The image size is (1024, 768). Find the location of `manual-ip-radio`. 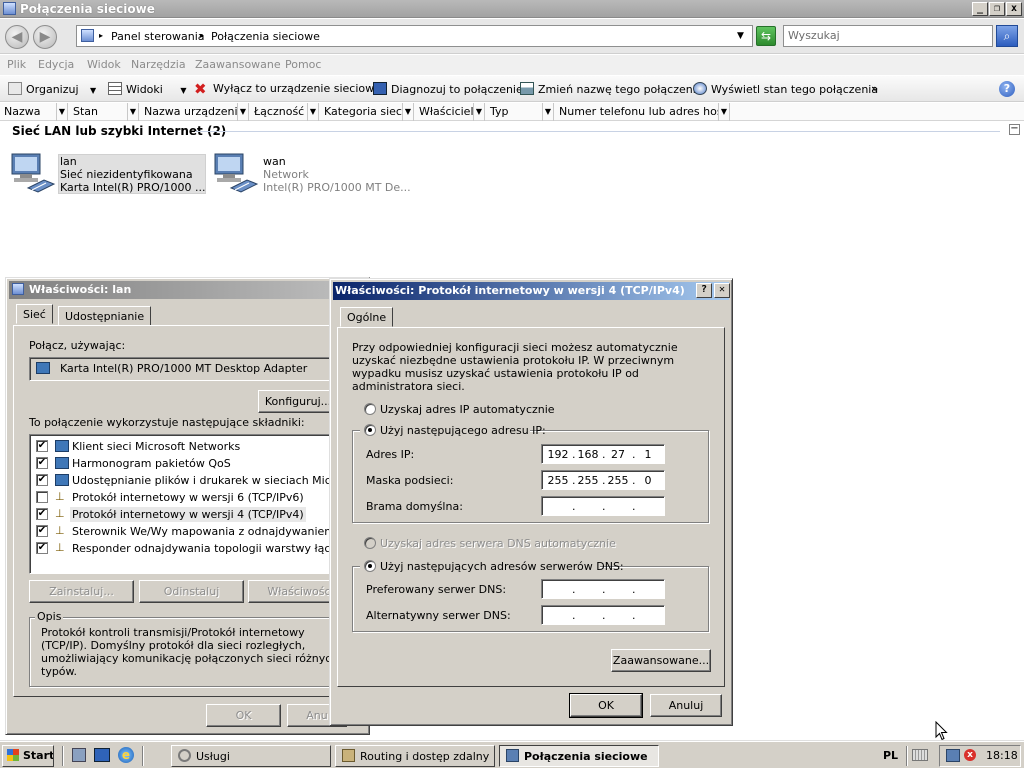

manual-ip-radio is located at coordinates (370, 430).